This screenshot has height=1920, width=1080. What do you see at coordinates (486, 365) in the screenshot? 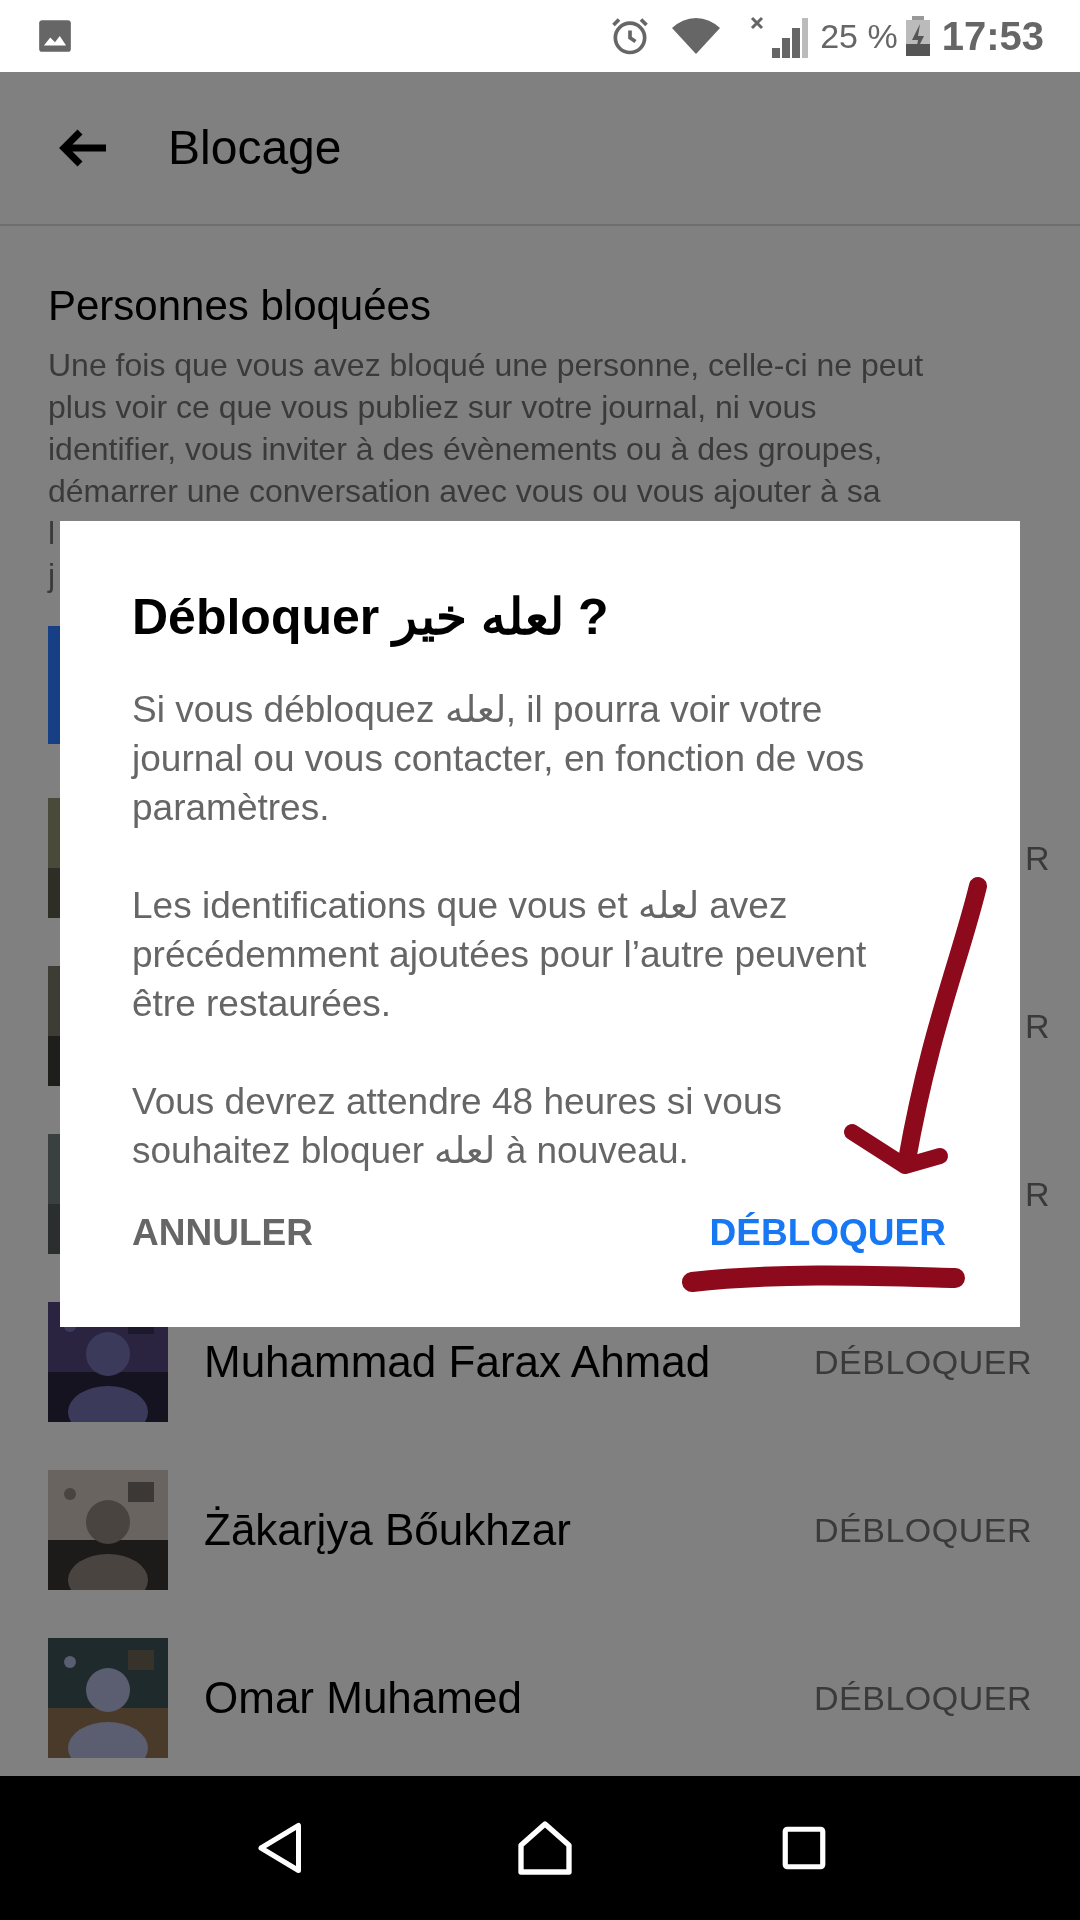
I see `description-line: Une fois que vous avez bloqué une personne, celle-ci ne peut` at bounding box center [486, 365].